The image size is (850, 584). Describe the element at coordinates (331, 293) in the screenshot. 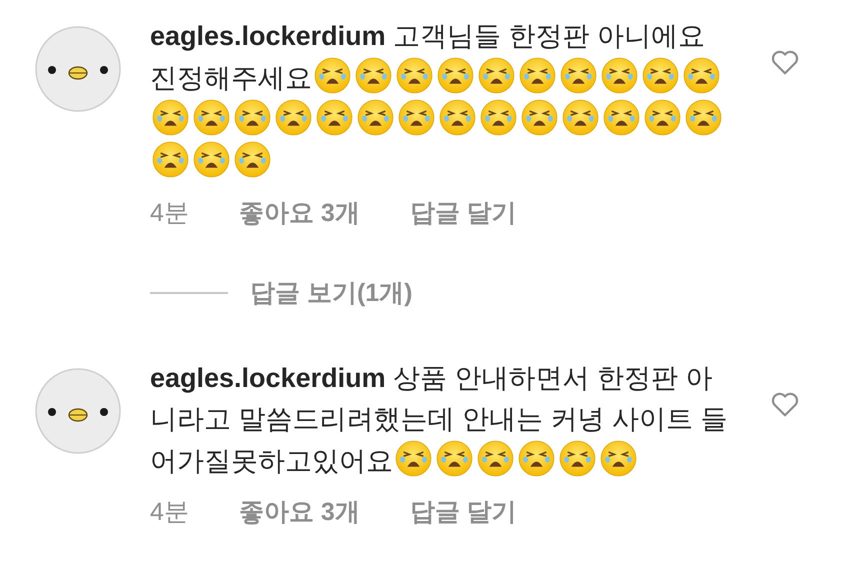

I see `view-replies-link: 답글 보기(1개)` at that location.